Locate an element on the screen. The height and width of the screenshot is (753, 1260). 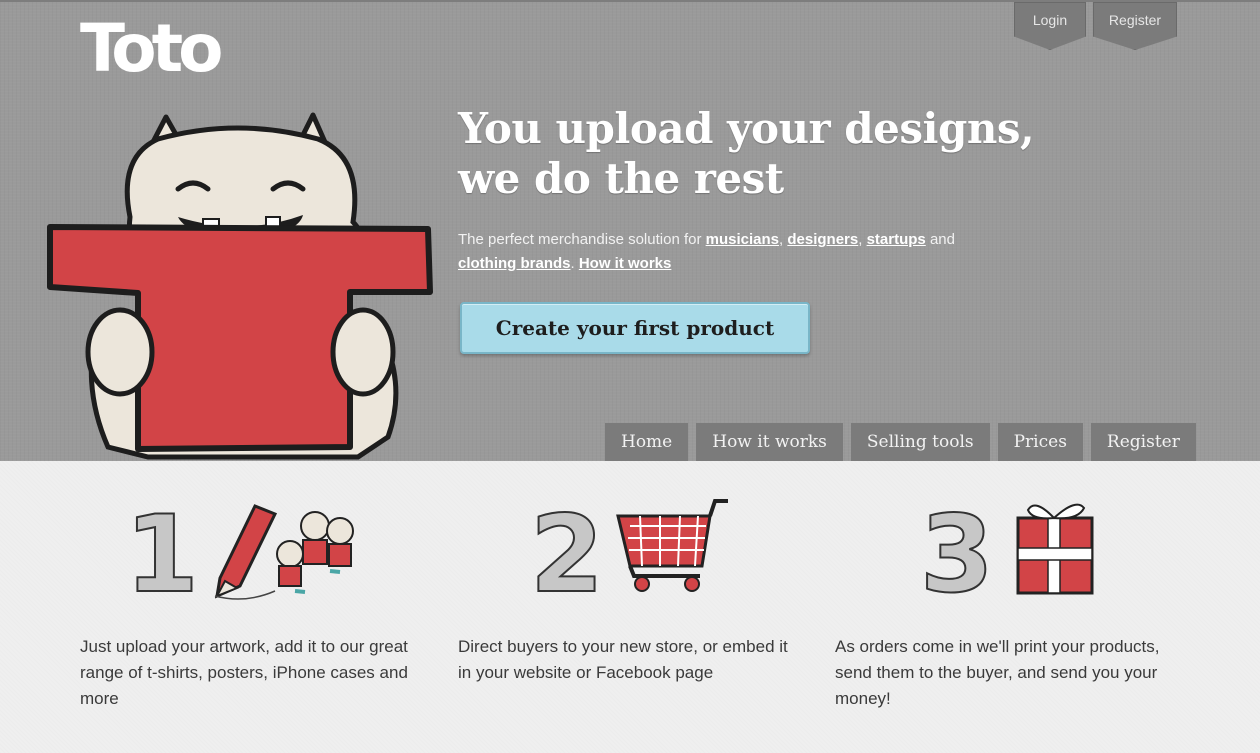
register-tab: Register is located at coordinates (1135, 26).